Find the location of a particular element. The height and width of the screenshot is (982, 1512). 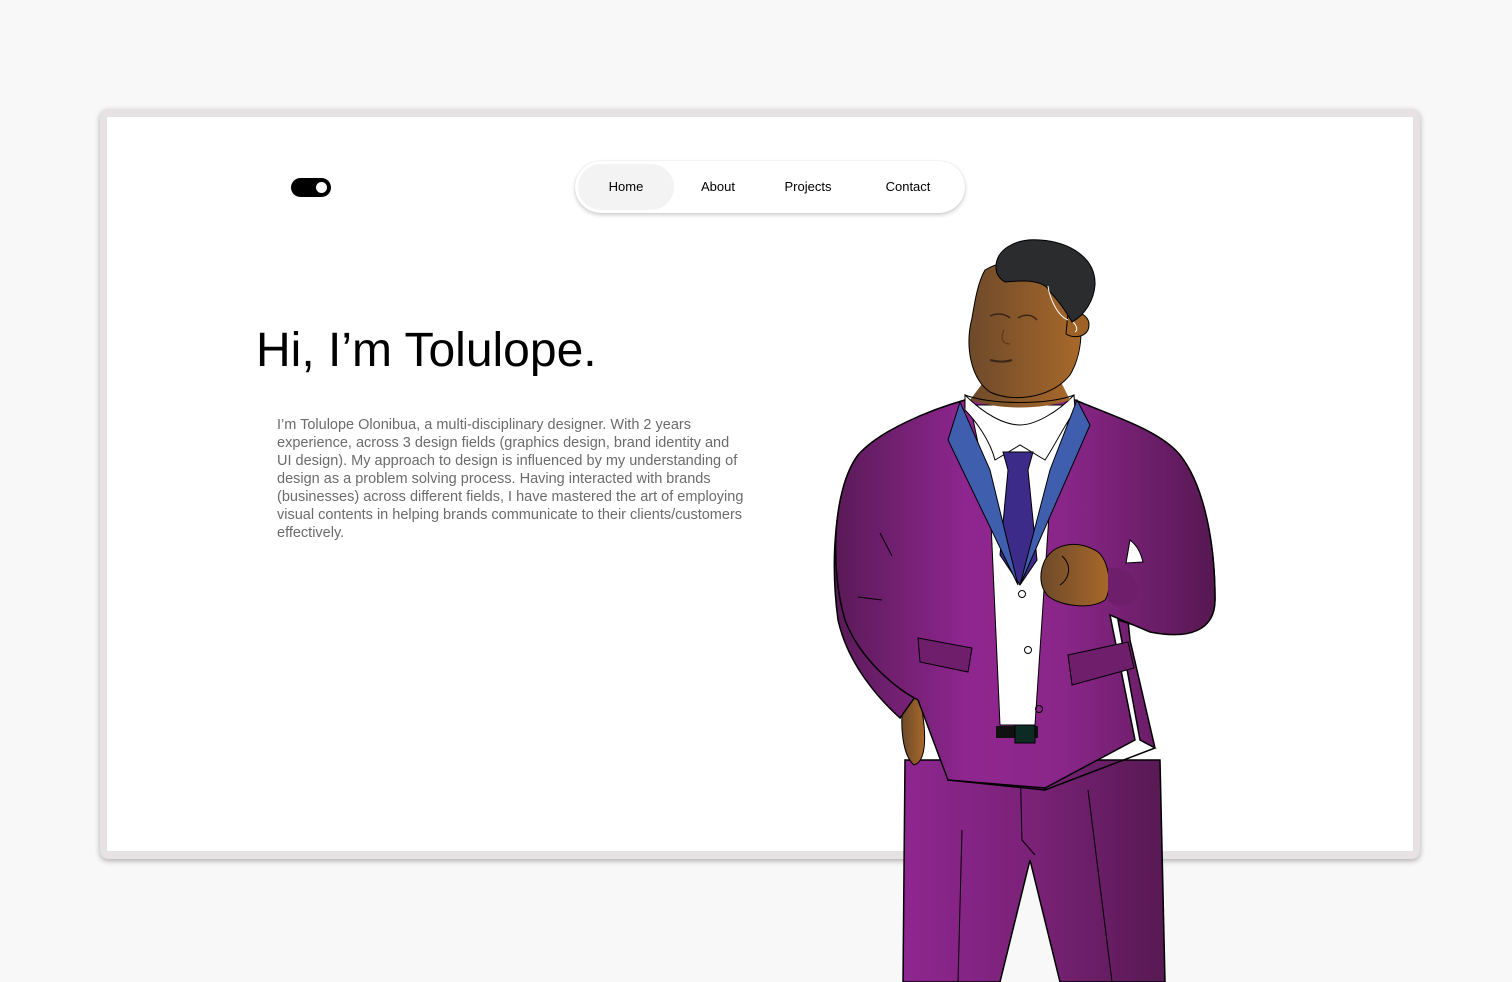

hero-title: Hi, I’m Tolulope. is located at coordinates (426, 350).